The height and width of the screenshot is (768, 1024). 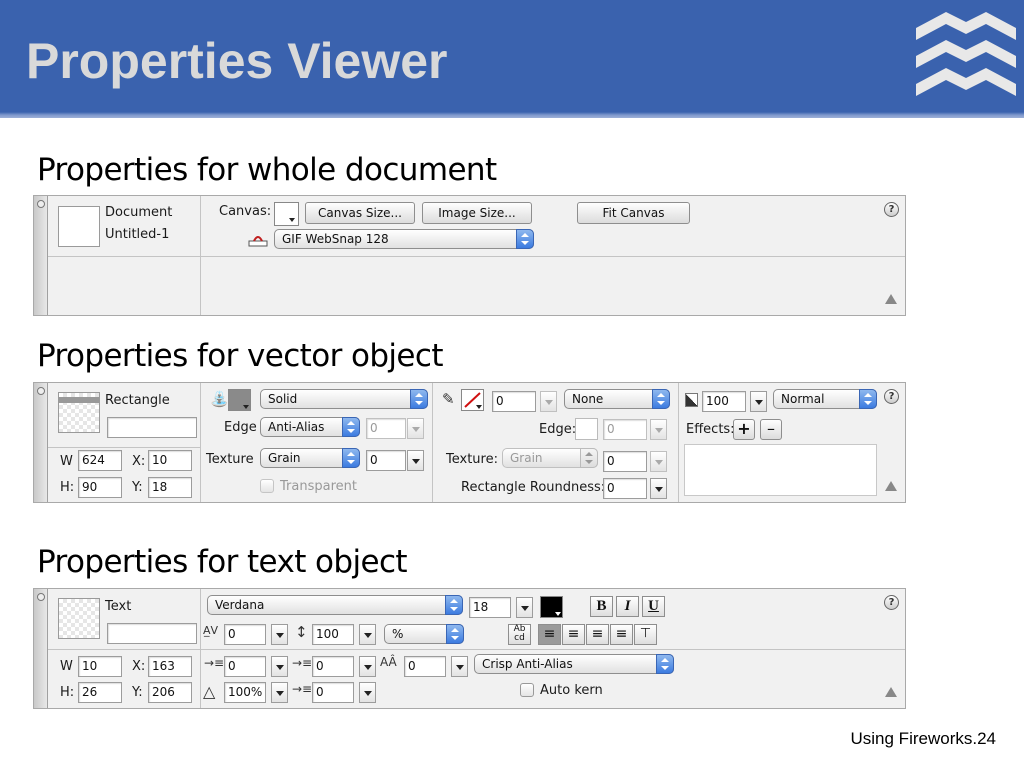 What do you see at coordinates (170, 666) in the screenshot?
I see `x-input: 163` at bounding box center [170, 666].